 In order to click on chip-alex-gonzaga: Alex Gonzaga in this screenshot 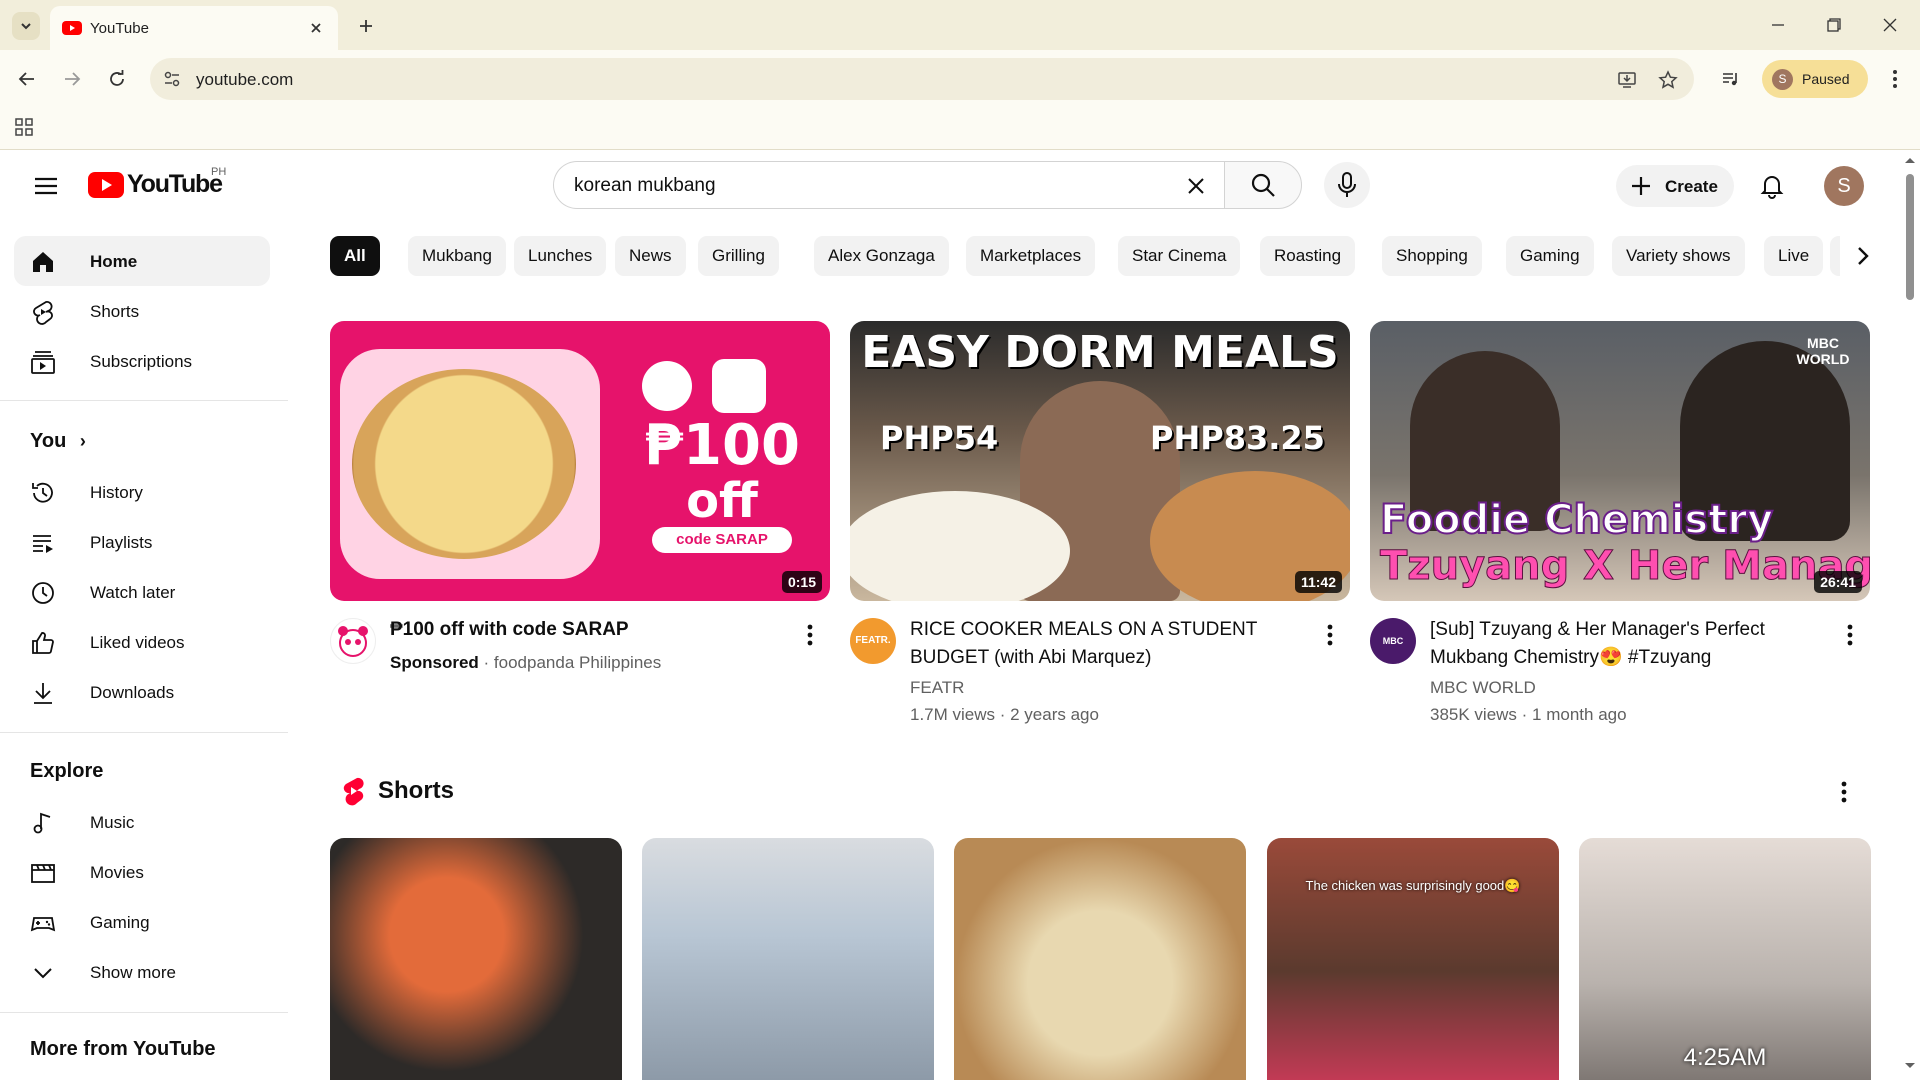, I will do `click(881, 256)`.